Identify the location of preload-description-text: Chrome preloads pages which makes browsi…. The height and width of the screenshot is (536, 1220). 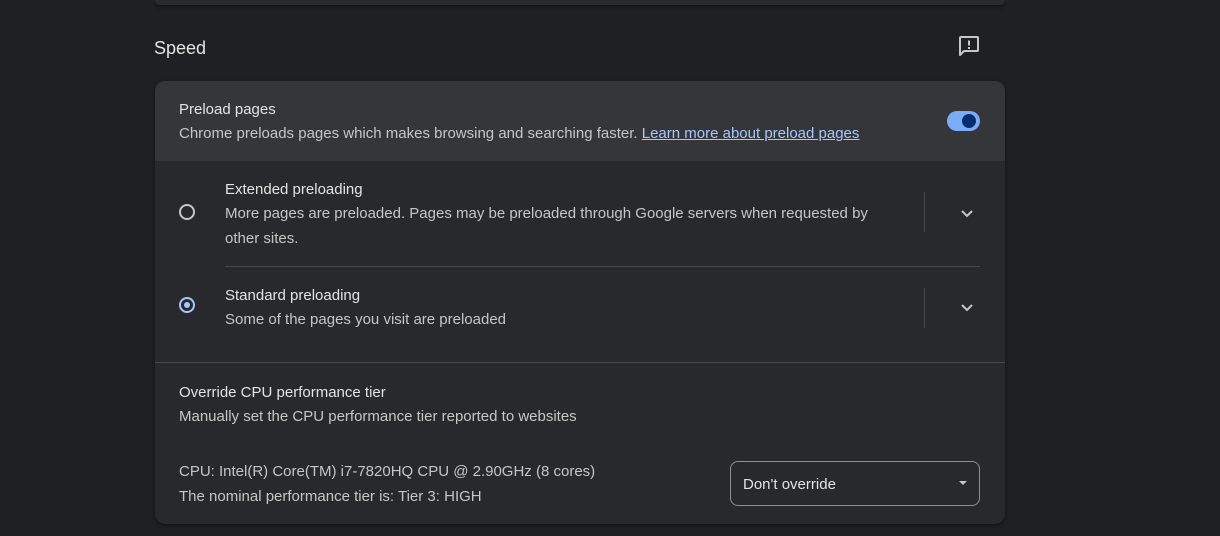
(408, 133).